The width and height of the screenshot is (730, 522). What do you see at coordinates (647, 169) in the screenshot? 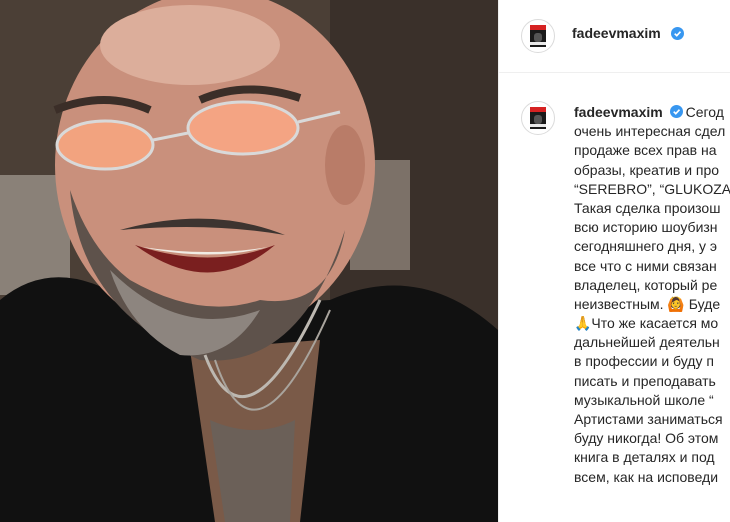
I see `caption-line: образы, креатив и про` at bounding box center [647, 169].